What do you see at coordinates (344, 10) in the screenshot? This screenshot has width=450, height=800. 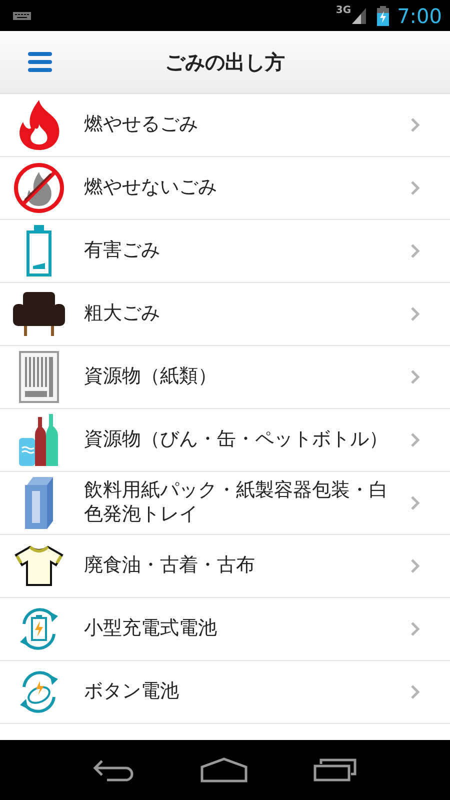 I see `network-type: 3G` at bounding box center [344, 10].